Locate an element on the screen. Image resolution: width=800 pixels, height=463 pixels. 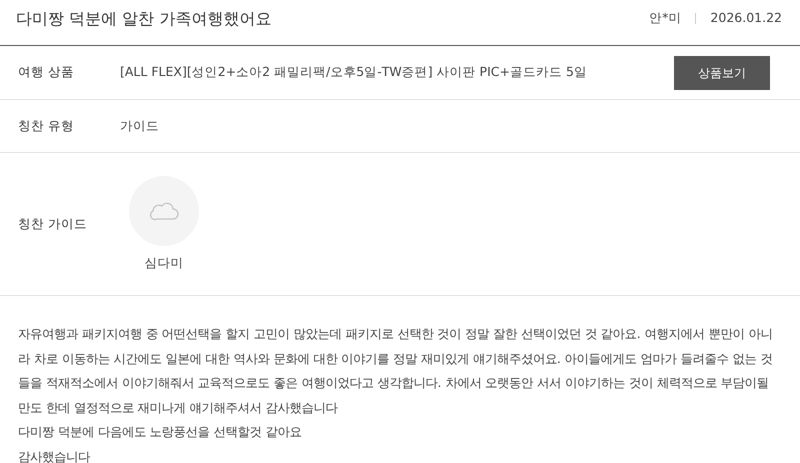
field-label: 여행 상품 is located at coordinates (46, 72).